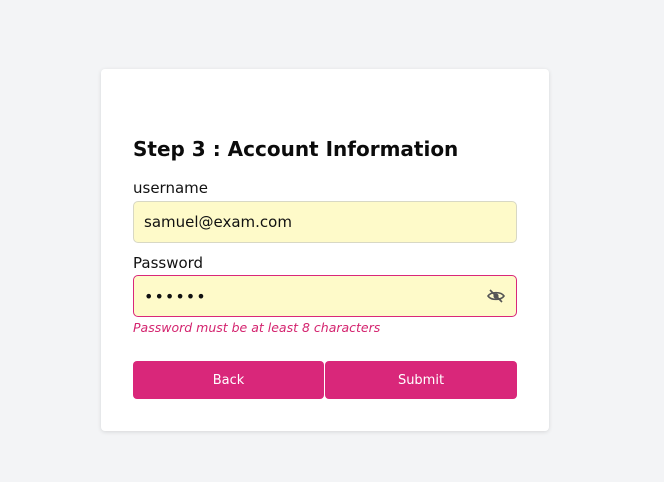  I want to click on submit-button: Submit, so click(421, 380).